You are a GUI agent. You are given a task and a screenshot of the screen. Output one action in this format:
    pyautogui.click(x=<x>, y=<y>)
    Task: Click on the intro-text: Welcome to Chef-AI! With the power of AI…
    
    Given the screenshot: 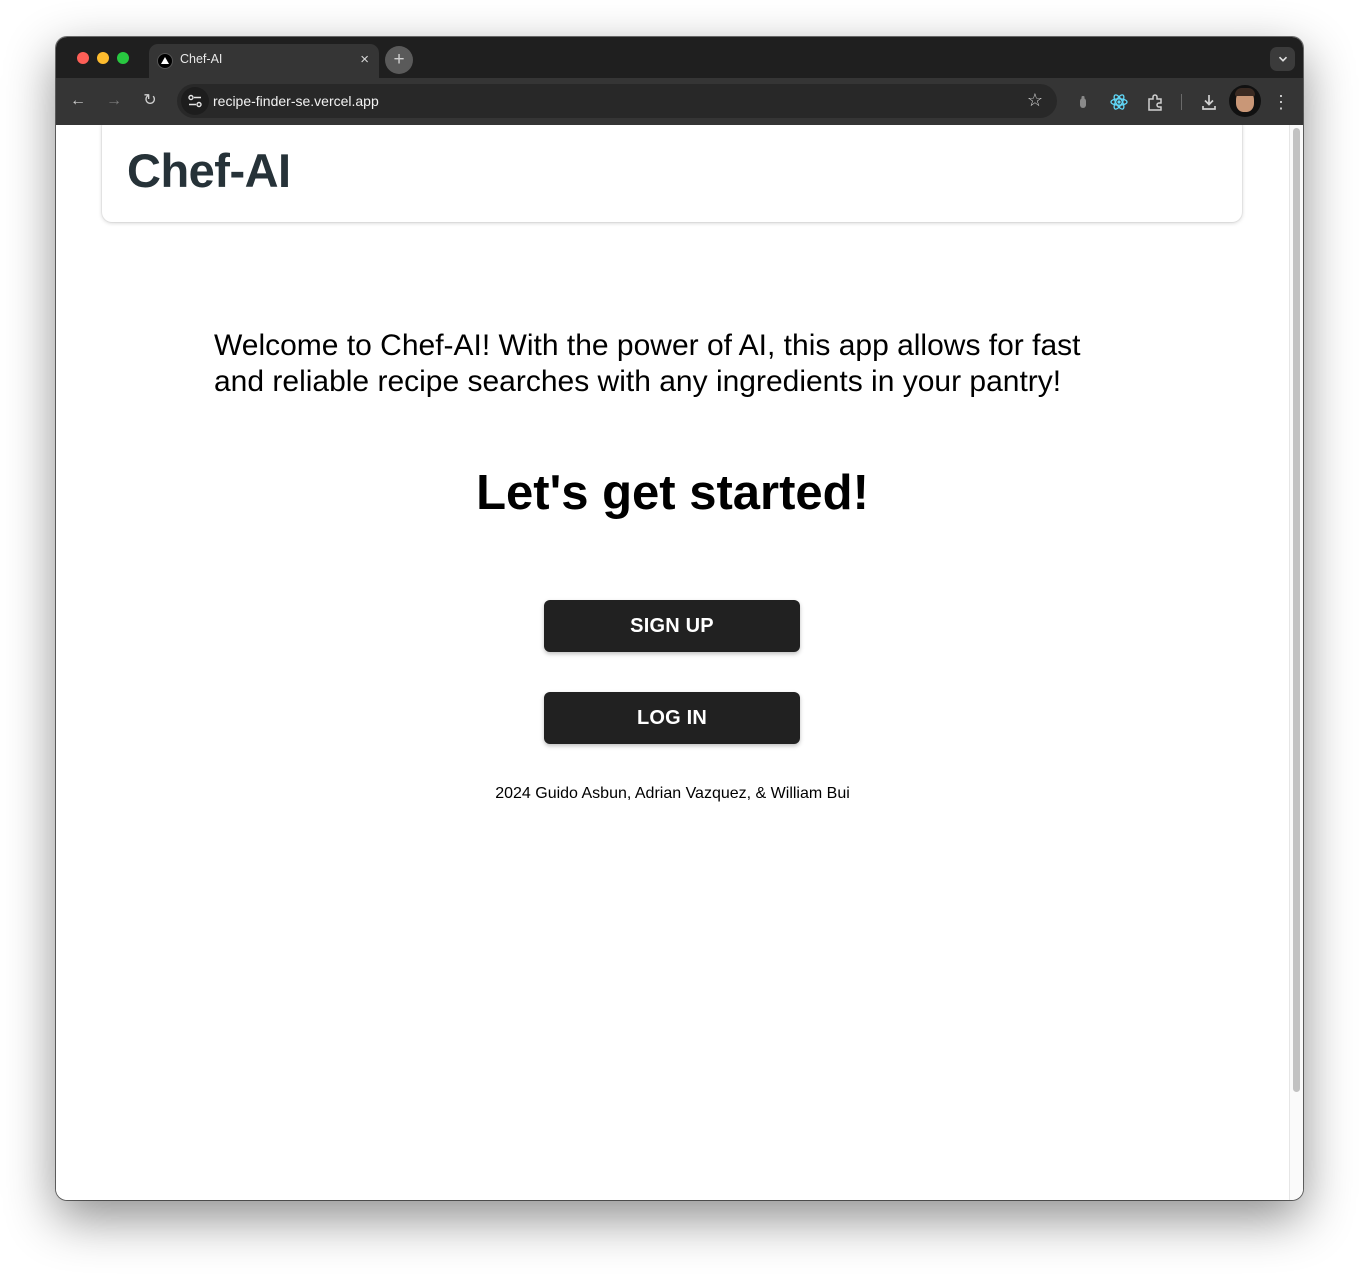 What is the action you would take?
    pyautogui.click(x=647, y=363)
    